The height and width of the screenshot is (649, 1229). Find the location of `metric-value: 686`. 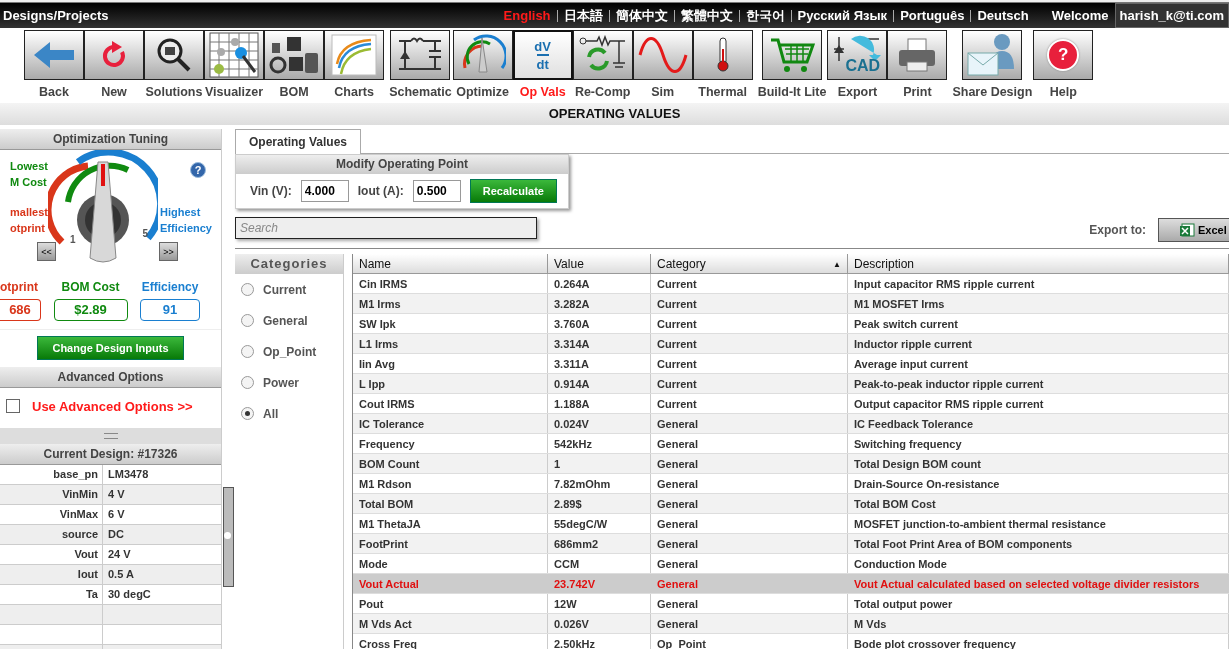

metric-value: 686 is located at coordinates (20, 310).